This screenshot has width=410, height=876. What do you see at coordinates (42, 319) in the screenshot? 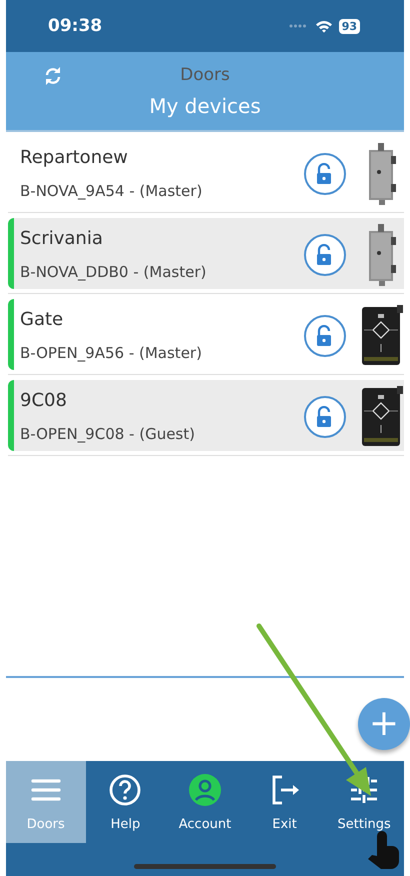
I see `device-name: Gate` at bounding box center [42, 319].